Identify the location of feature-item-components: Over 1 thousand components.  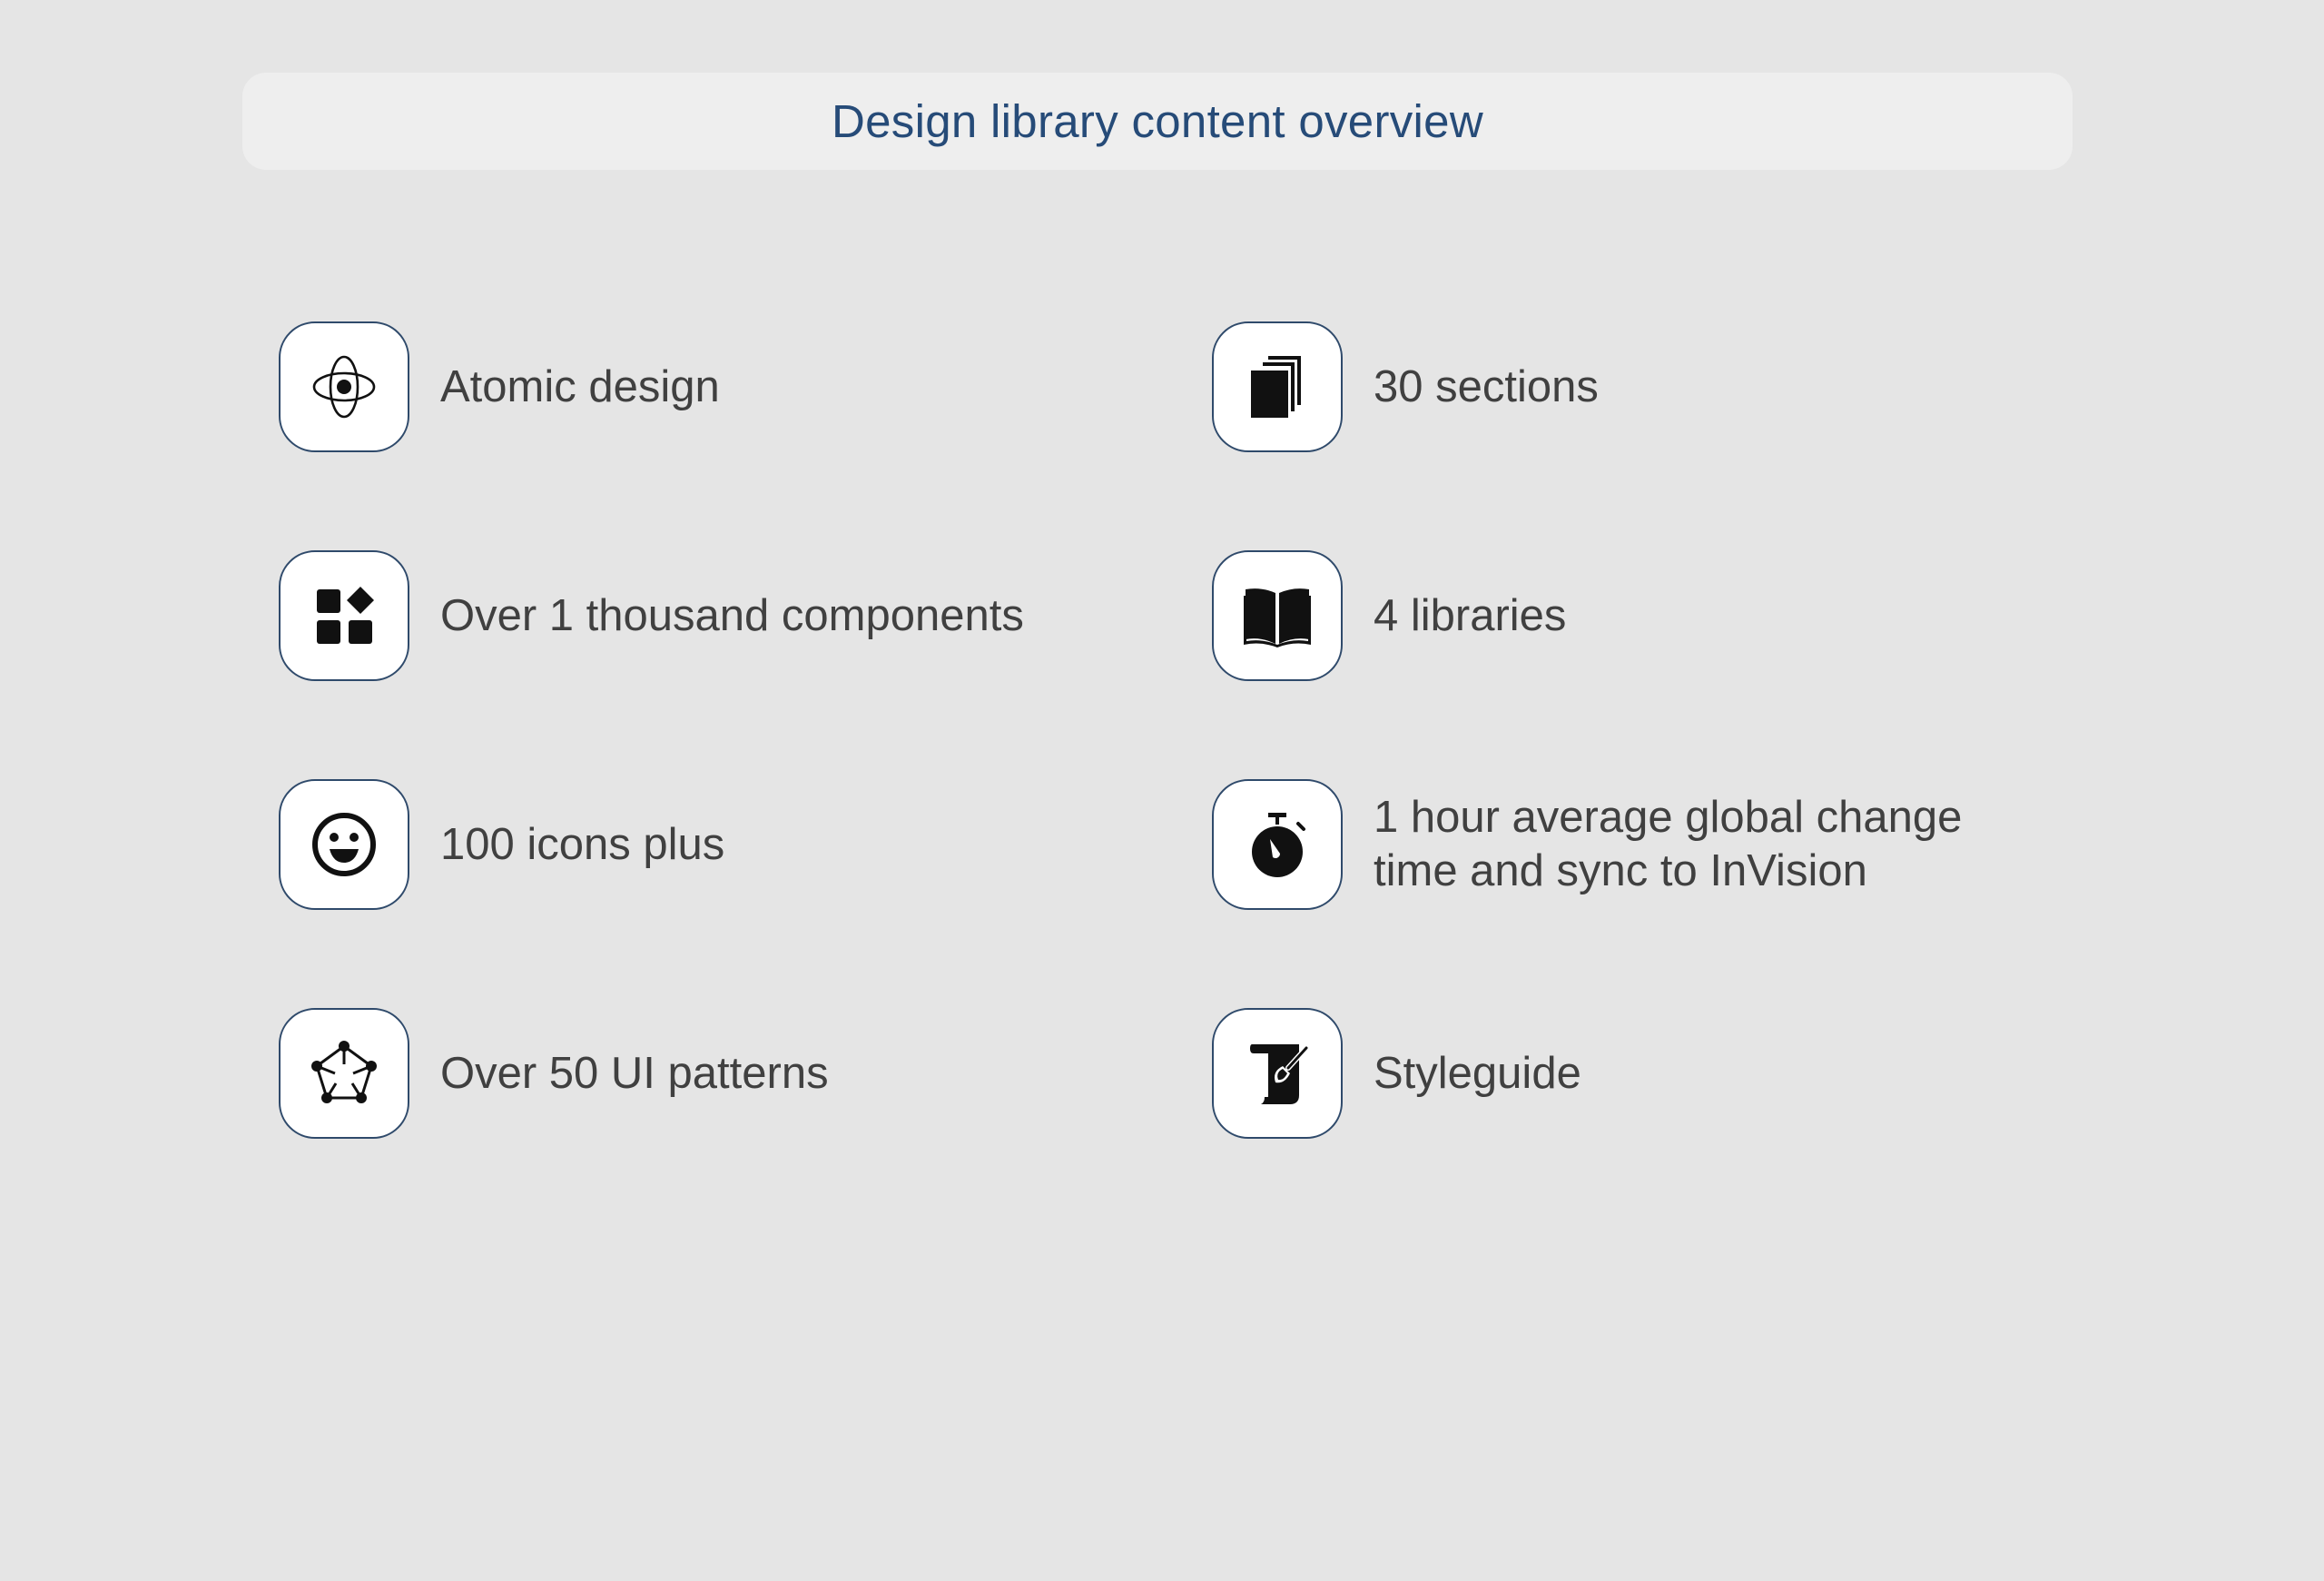
(651, 616).